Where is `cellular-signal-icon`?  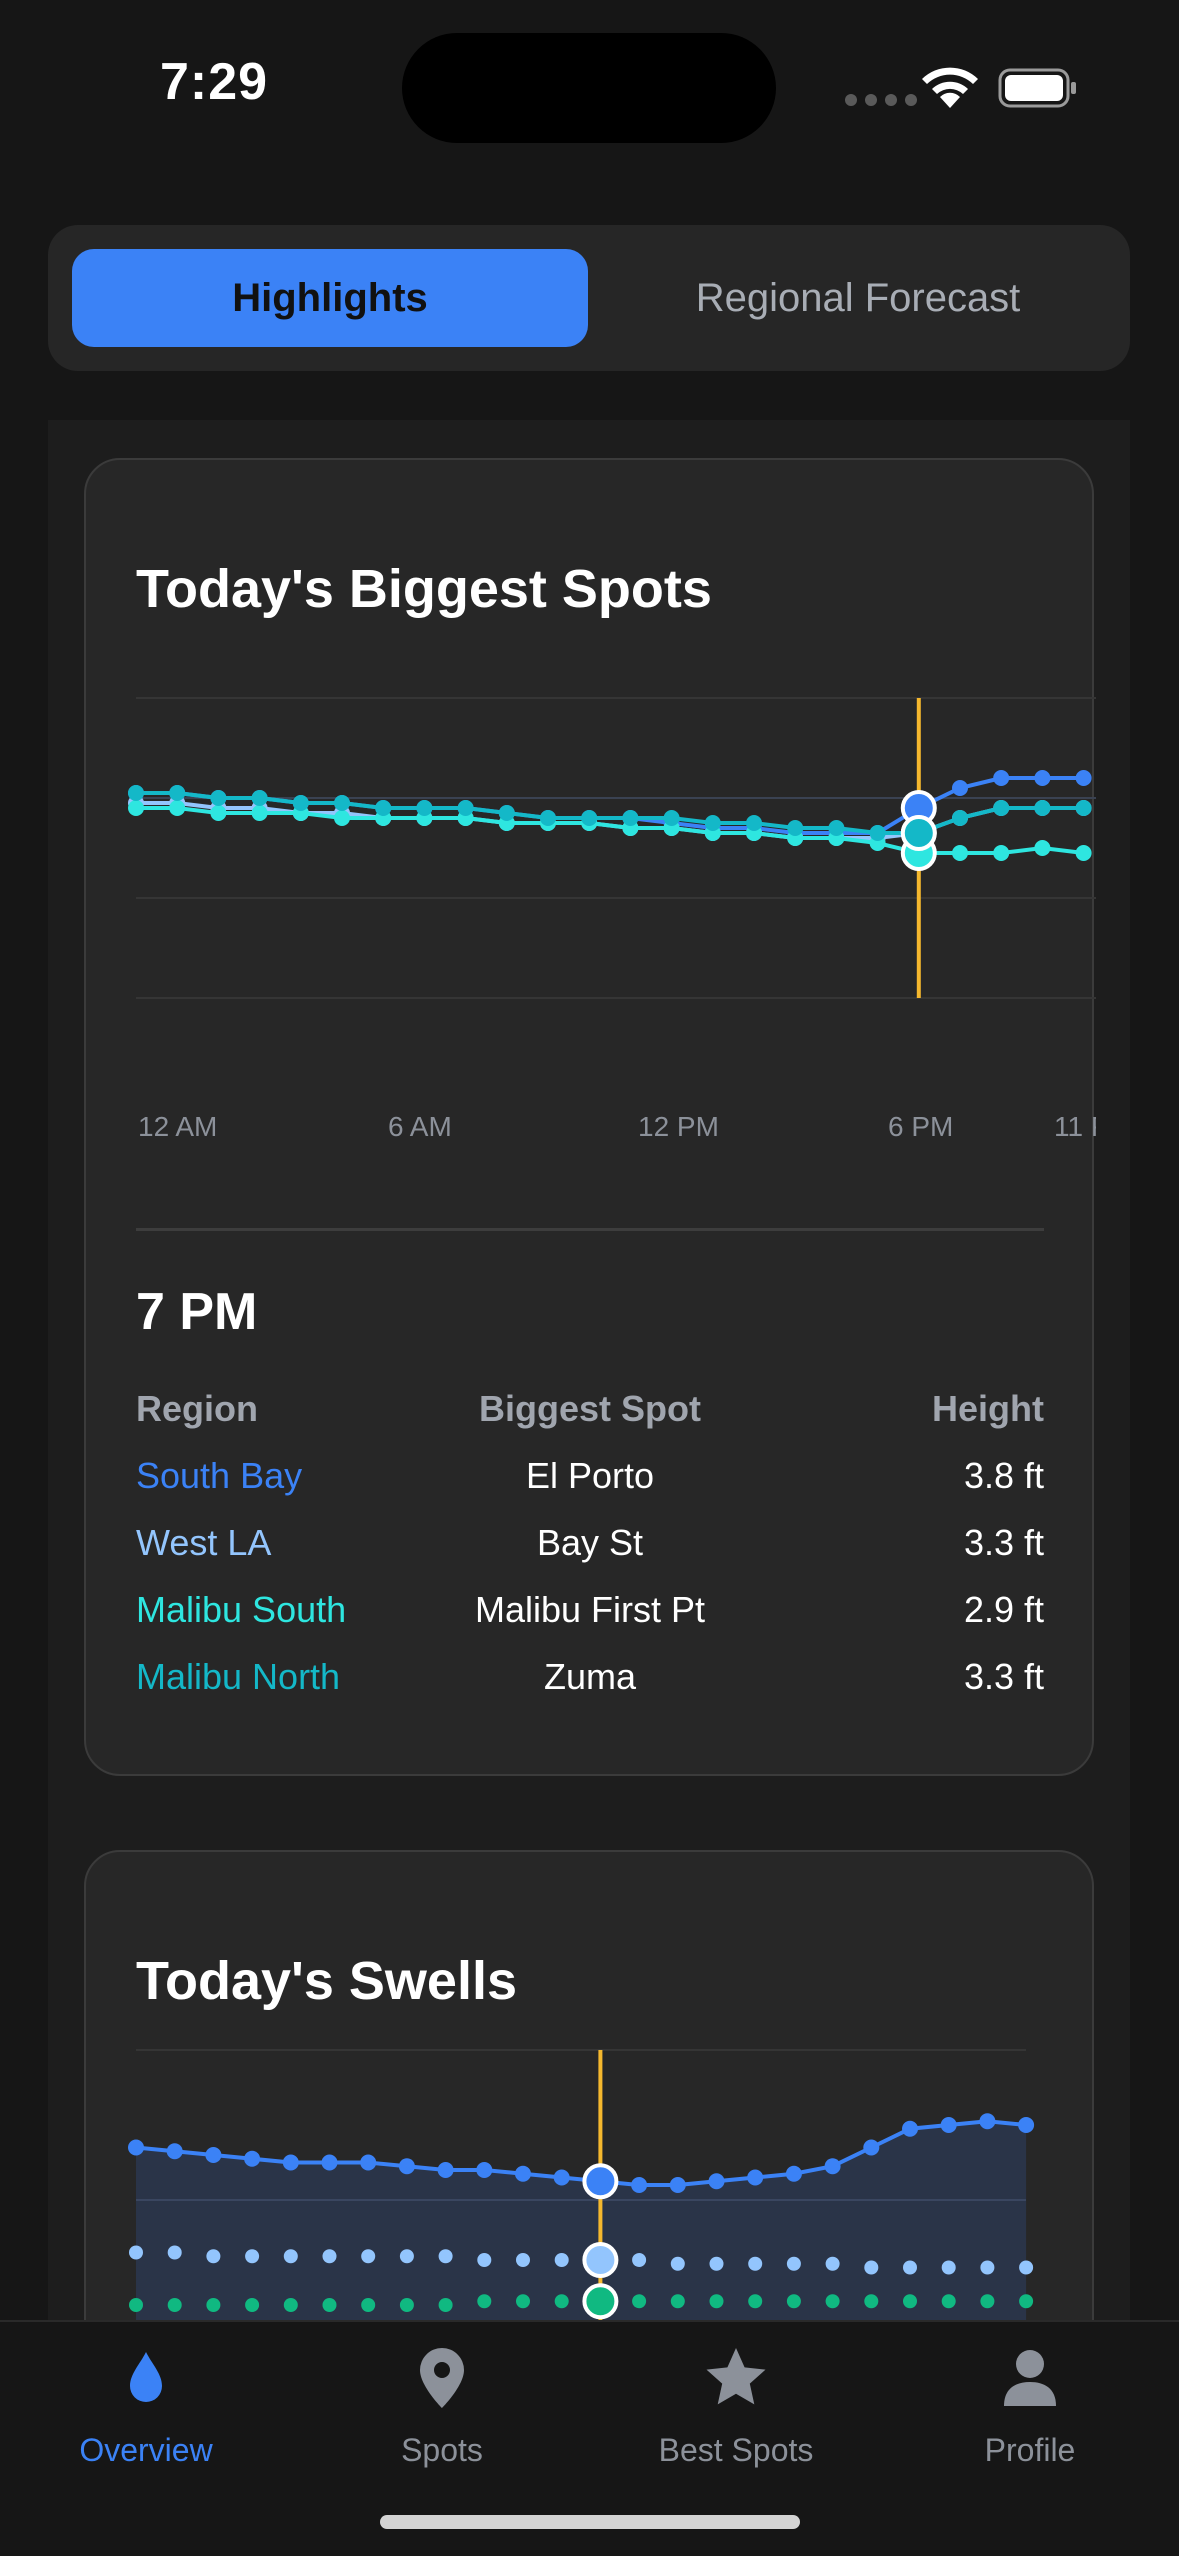 cellular-signal-icon is located at coordinates (881, 100).